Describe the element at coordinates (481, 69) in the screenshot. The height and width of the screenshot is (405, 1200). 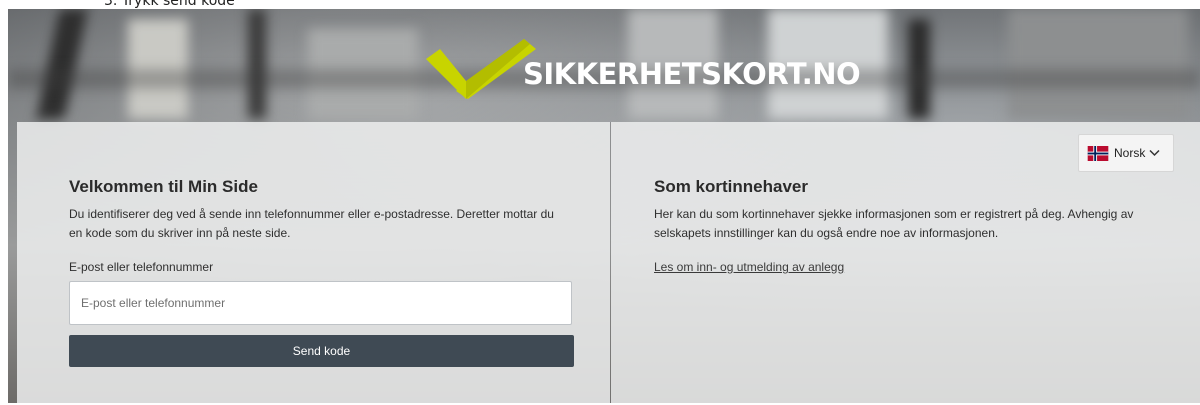
I see `checkmark-logo-icon` at that location.